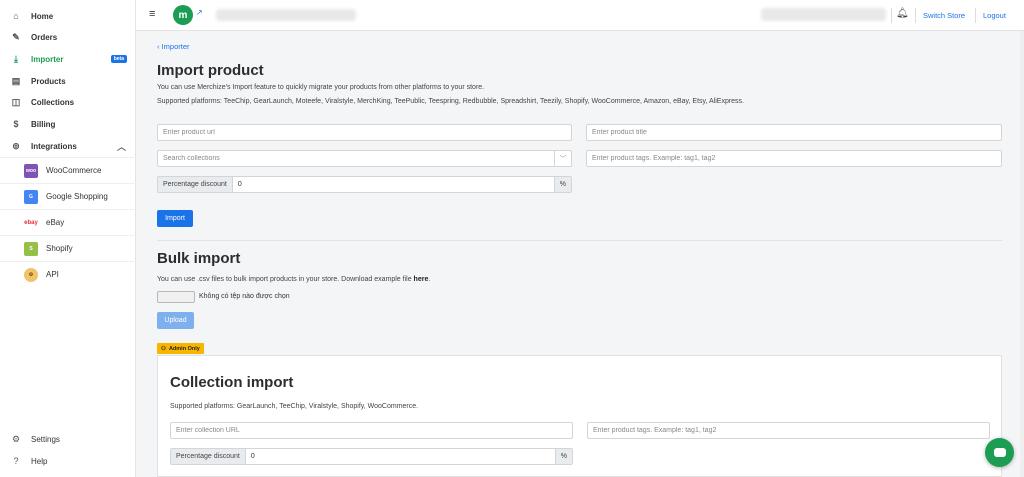  What do you see at coordinates (16, 80) in the screenshot?
I see `box-icon: ▤` at bounding box center [16, 80].